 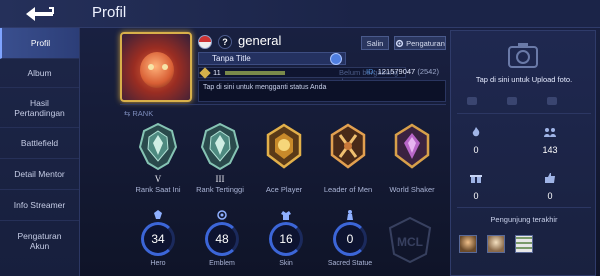 I want to click on sidebar-item-album: Album, so click(x=39, y=73).